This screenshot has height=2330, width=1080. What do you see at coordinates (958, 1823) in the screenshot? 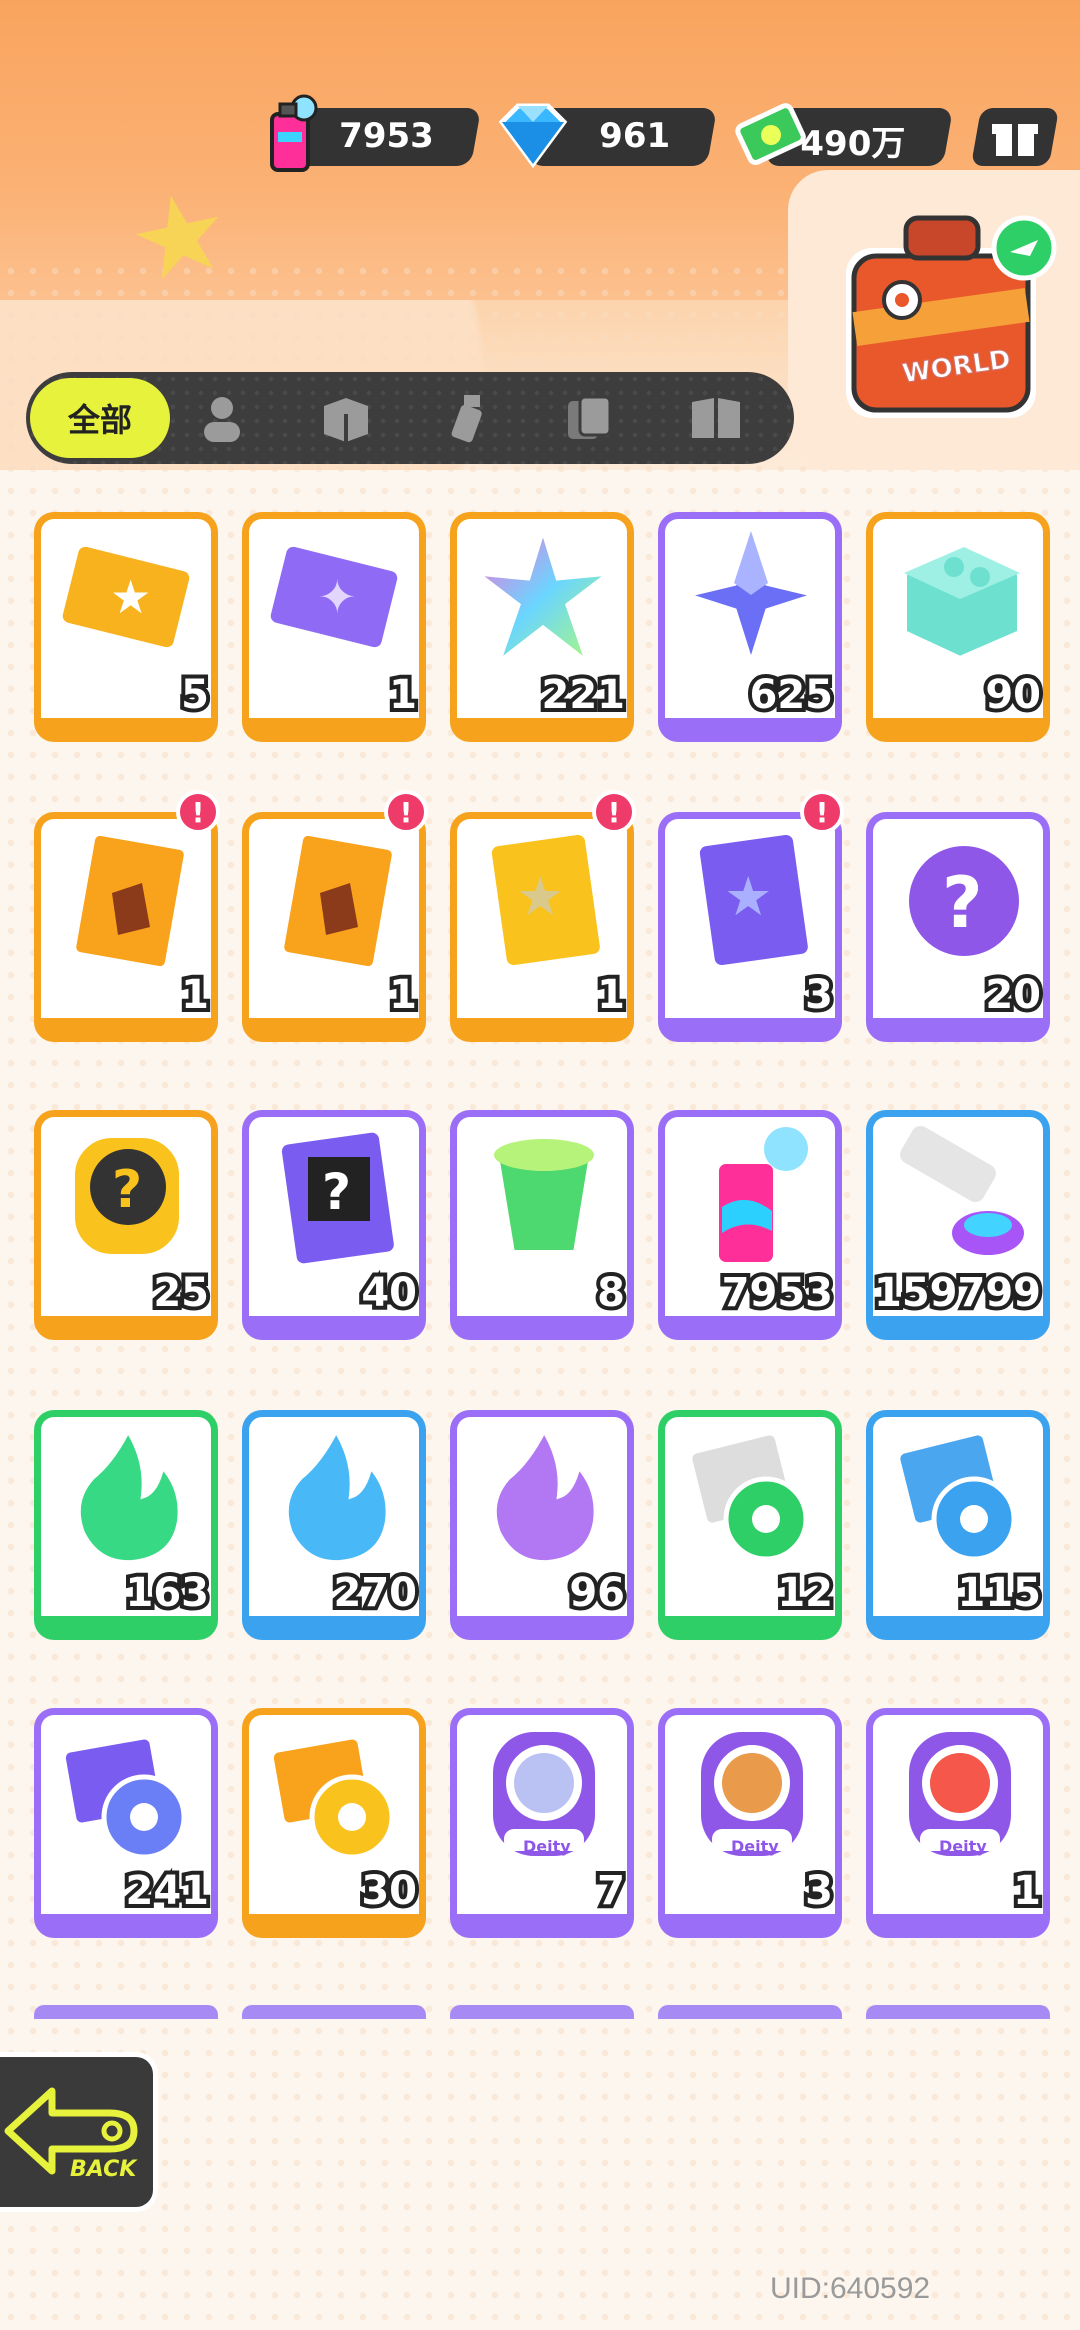
I see `item-avatar-frame-red: Deity 1` at bounding box center [958, 1823].